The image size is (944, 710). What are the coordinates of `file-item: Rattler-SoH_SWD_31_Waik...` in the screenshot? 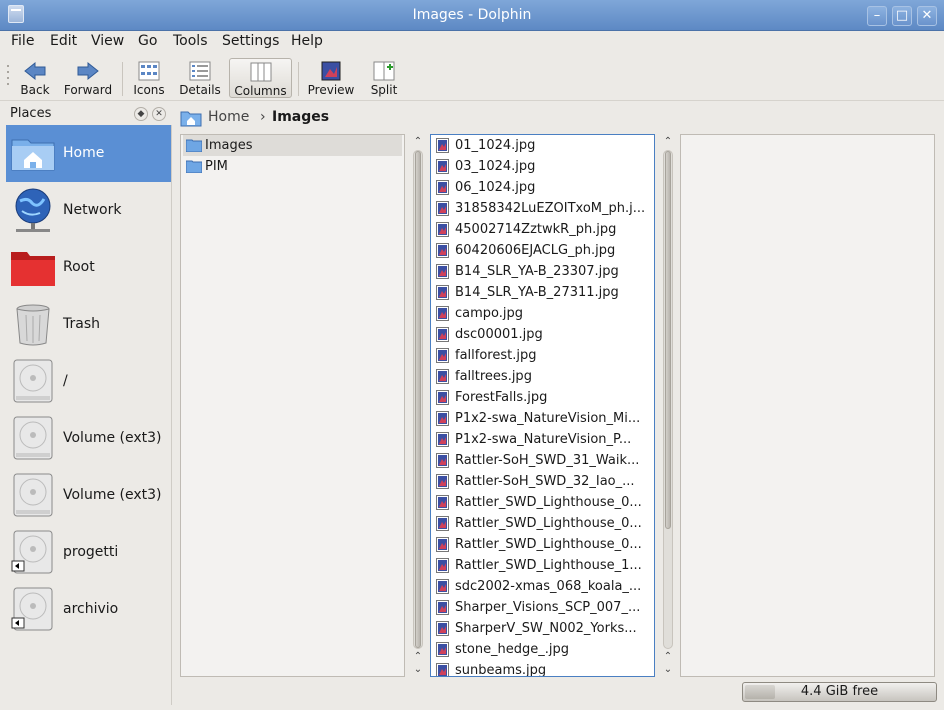 It's located at (542, 460).